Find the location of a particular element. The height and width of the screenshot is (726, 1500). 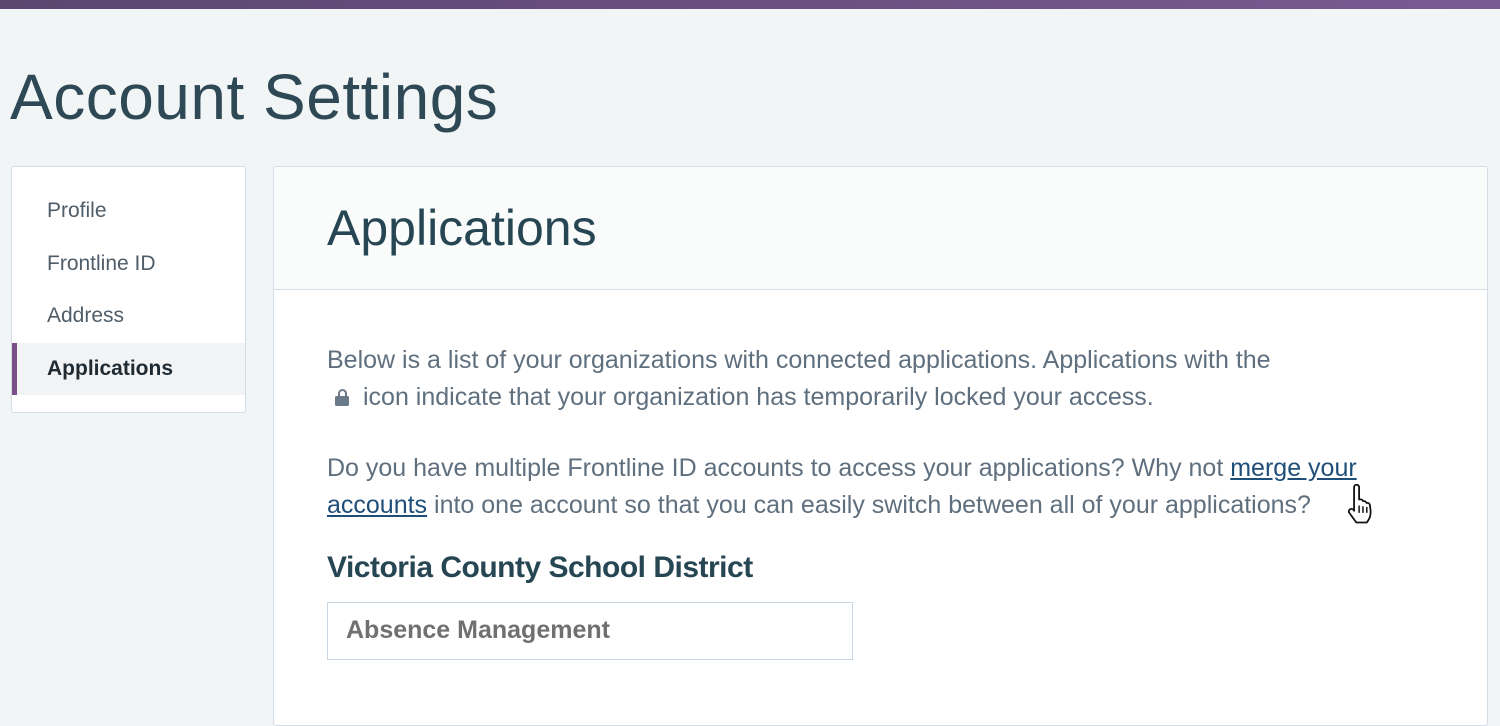

panel-title: Applications is located at coordinates (462, 228).